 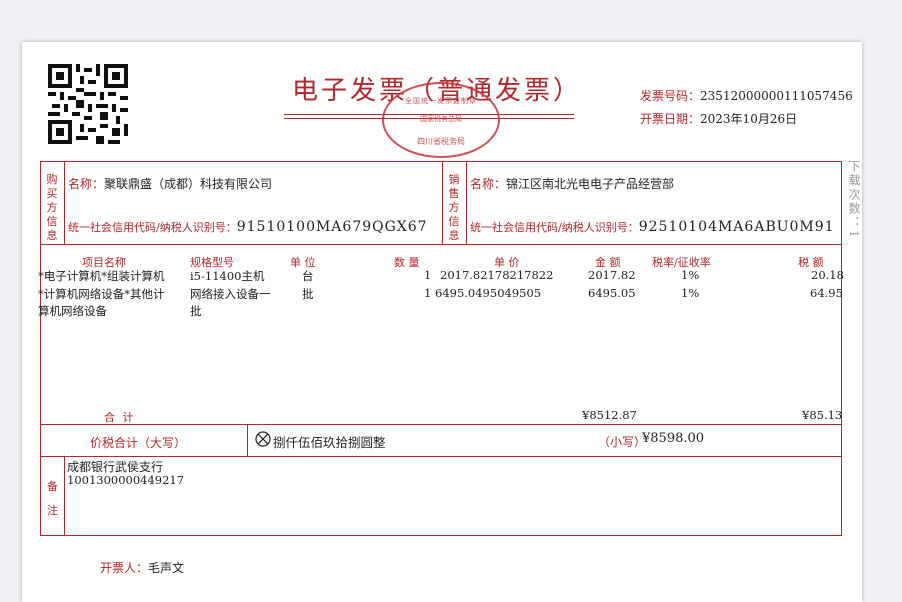 I want to click on item-2-spec-line2: 批, so click(x=196, y=311).